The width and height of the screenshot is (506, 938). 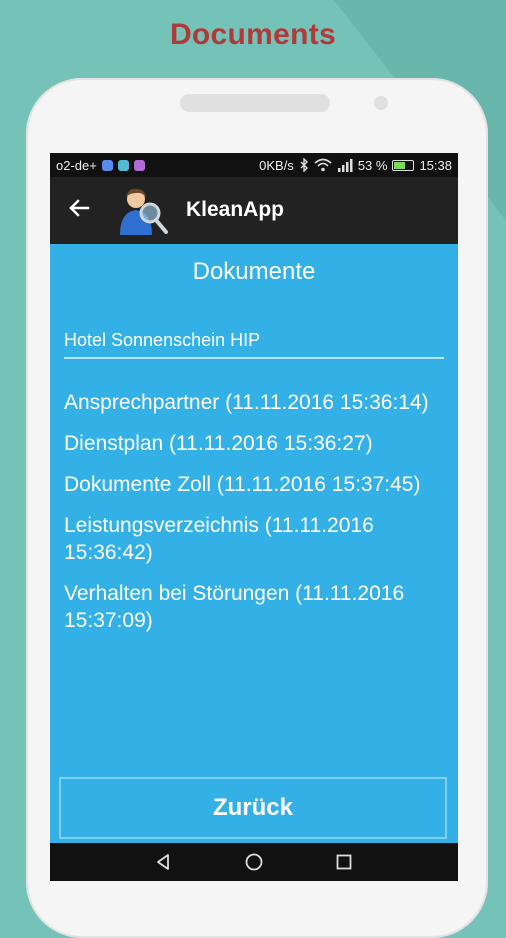 What do you see at coordinates (254, 484) in the screenshot?
I see `list-item: Dokumente Zoll (11.11.2016 15:37:45)` at bounding box center [254, 484].